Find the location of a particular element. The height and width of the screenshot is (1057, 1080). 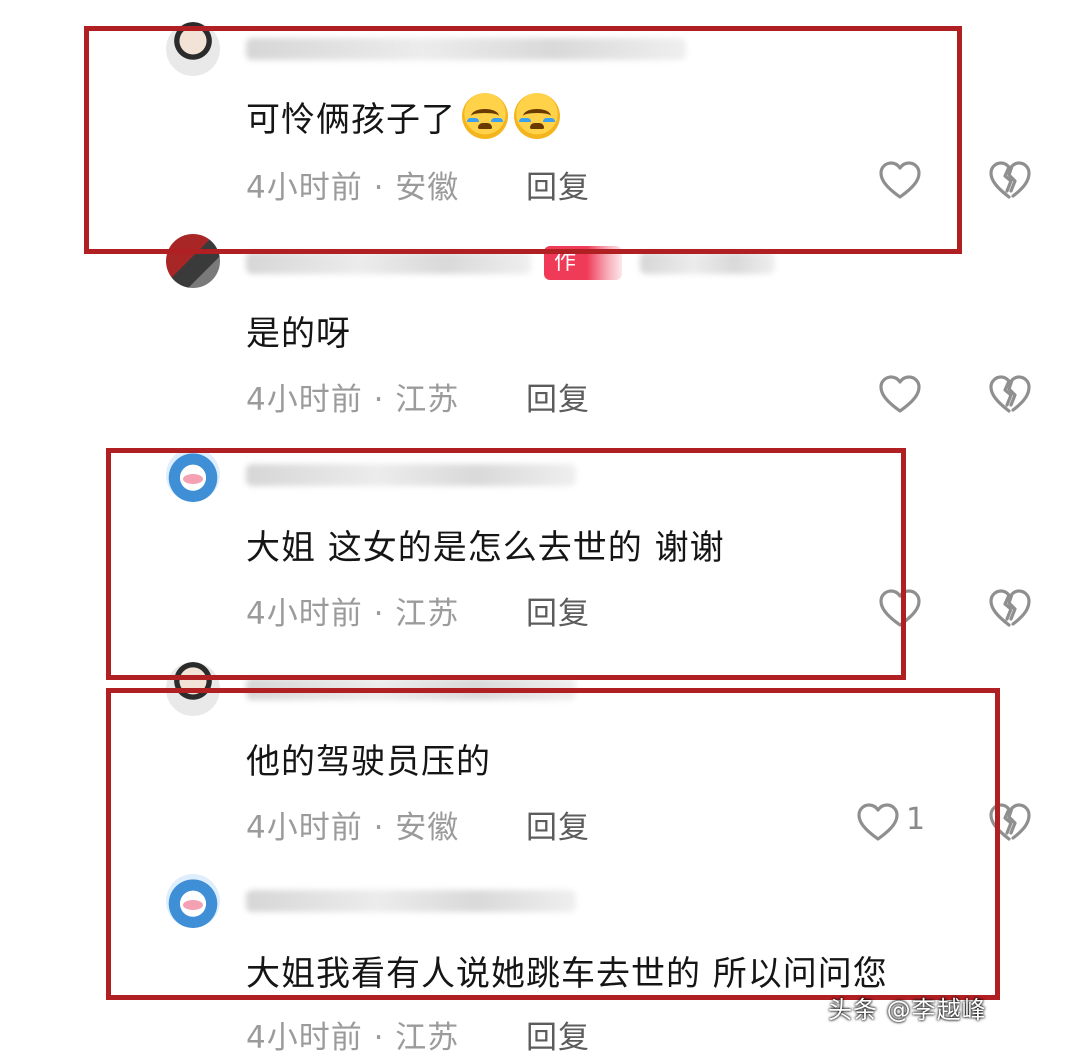

comment-text: 是的呀 is located at coordinates (298, 334).